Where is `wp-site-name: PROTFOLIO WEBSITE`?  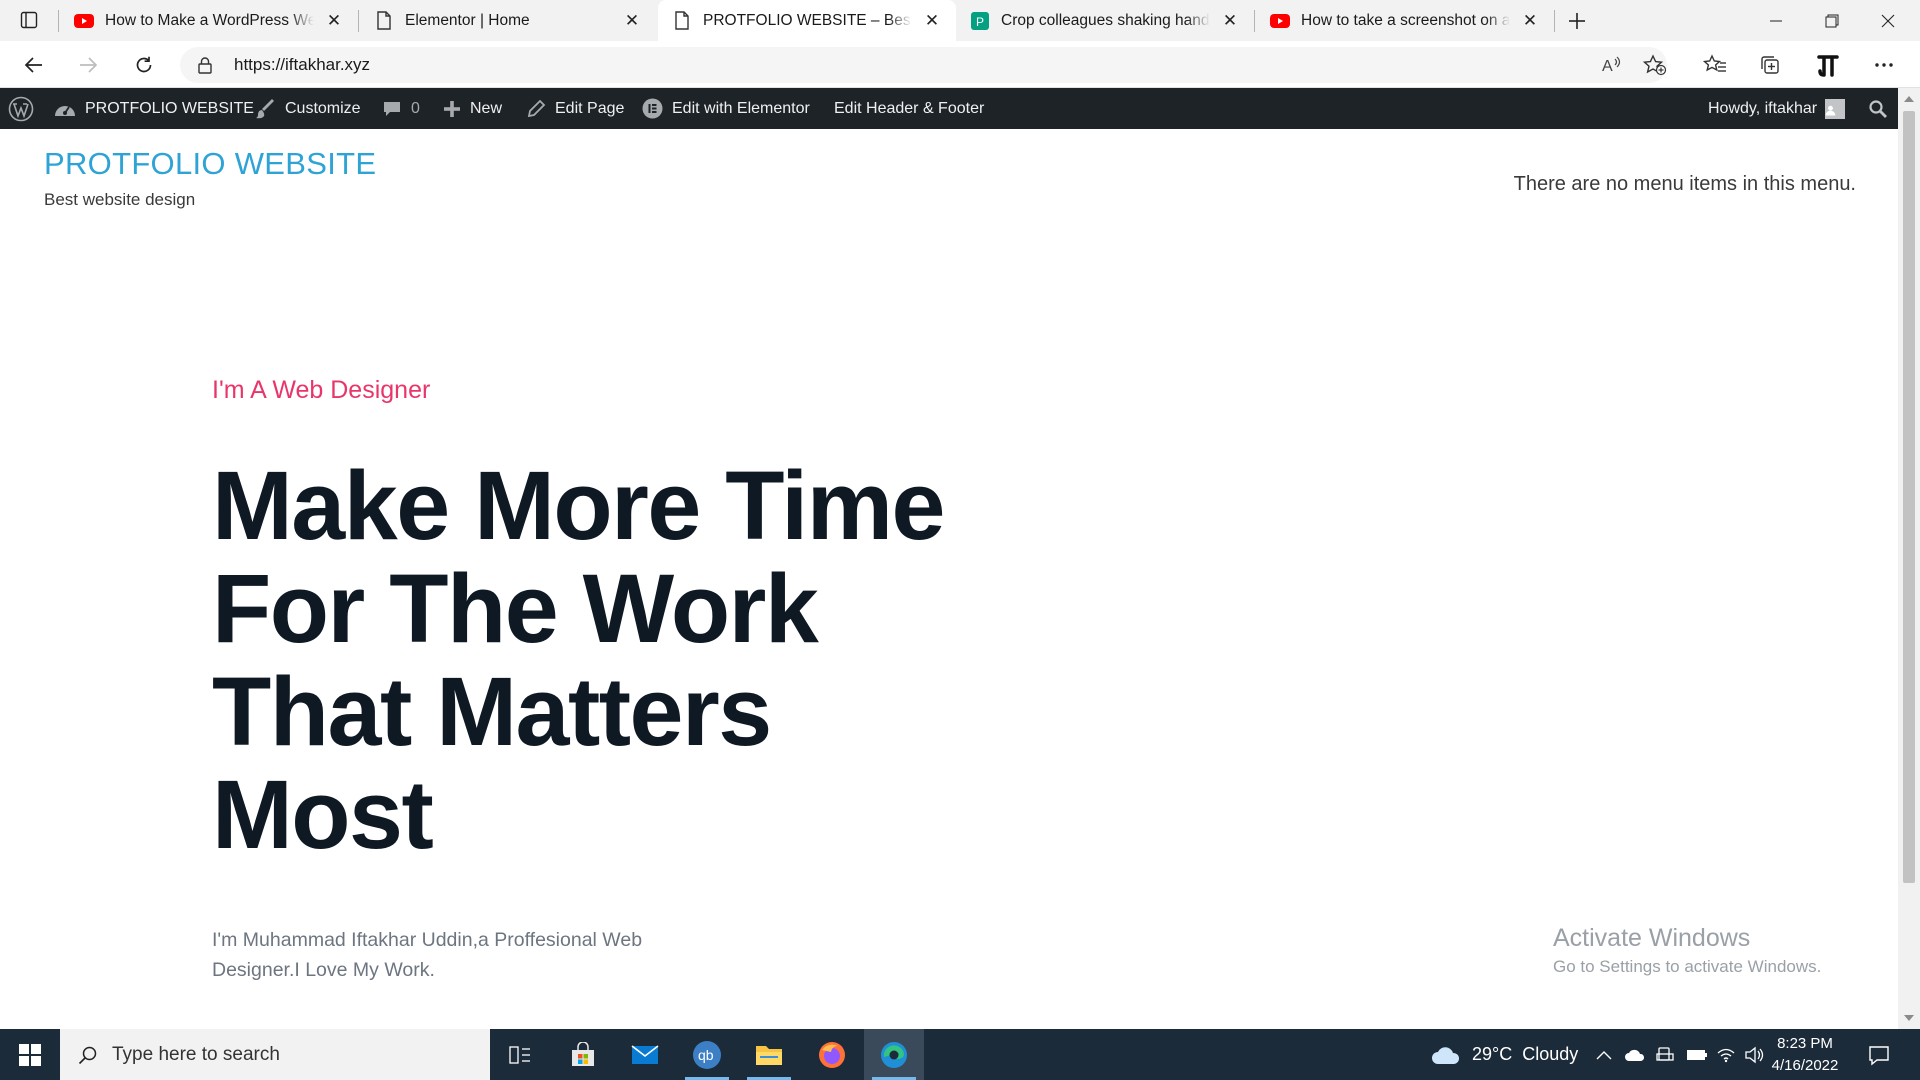 wp-site-name: PROTFOLIO WEBSITE is located at coordinates (154, 108).